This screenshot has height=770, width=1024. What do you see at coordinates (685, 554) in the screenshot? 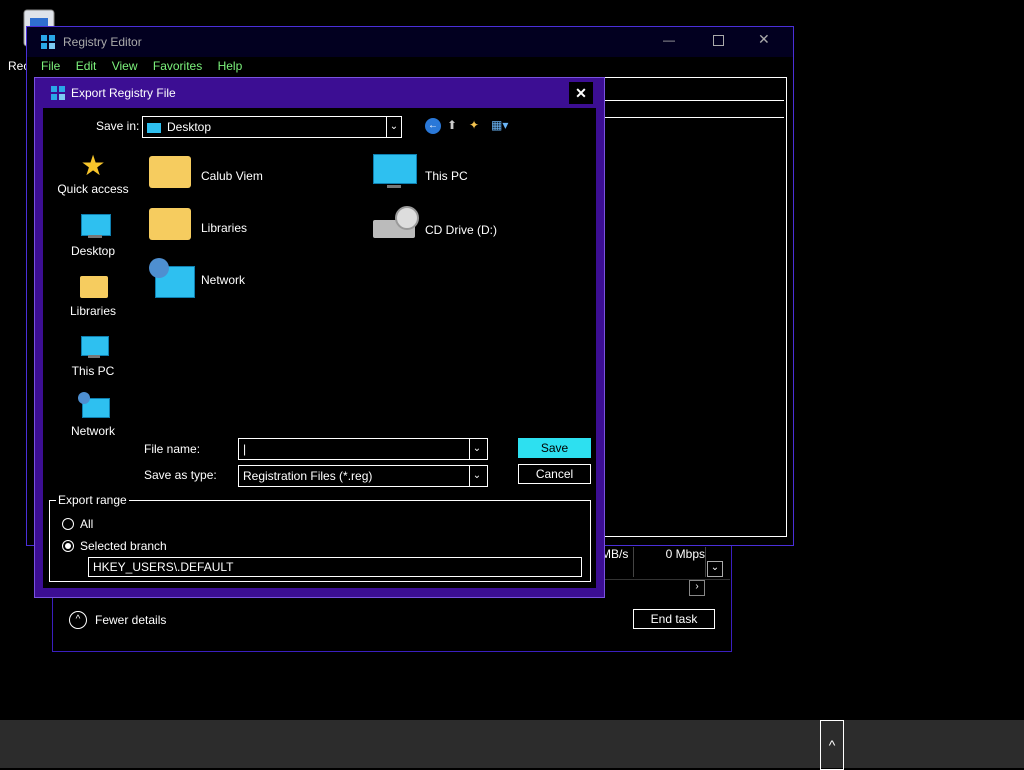
I see `network-mbps-value: 0 Mbps` at bounding box center [685, 554].